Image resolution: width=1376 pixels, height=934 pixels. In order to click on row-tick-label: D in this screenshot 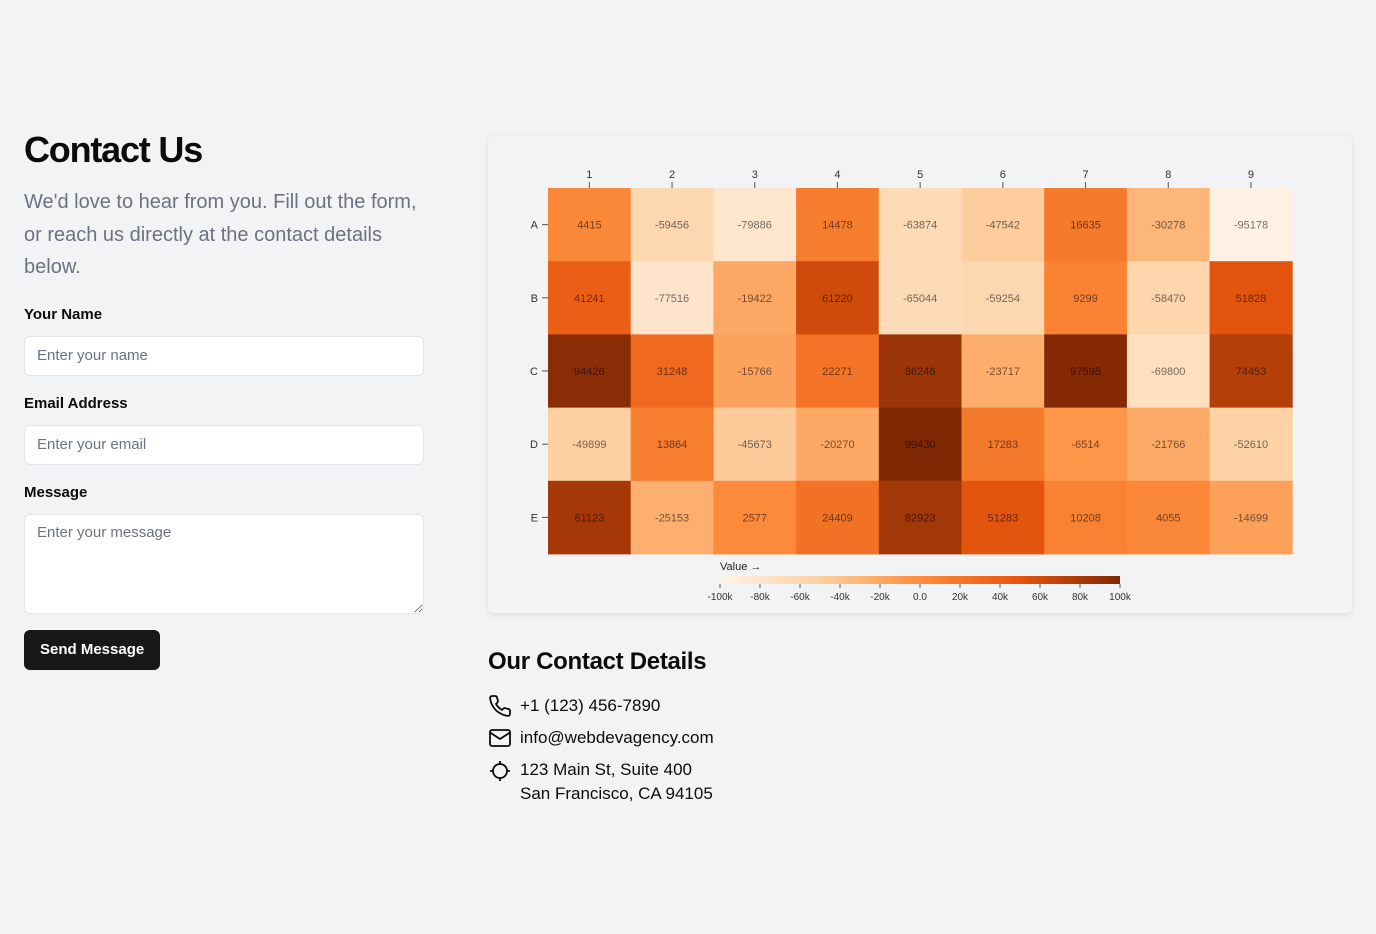, I will do `click(534, 445)`.